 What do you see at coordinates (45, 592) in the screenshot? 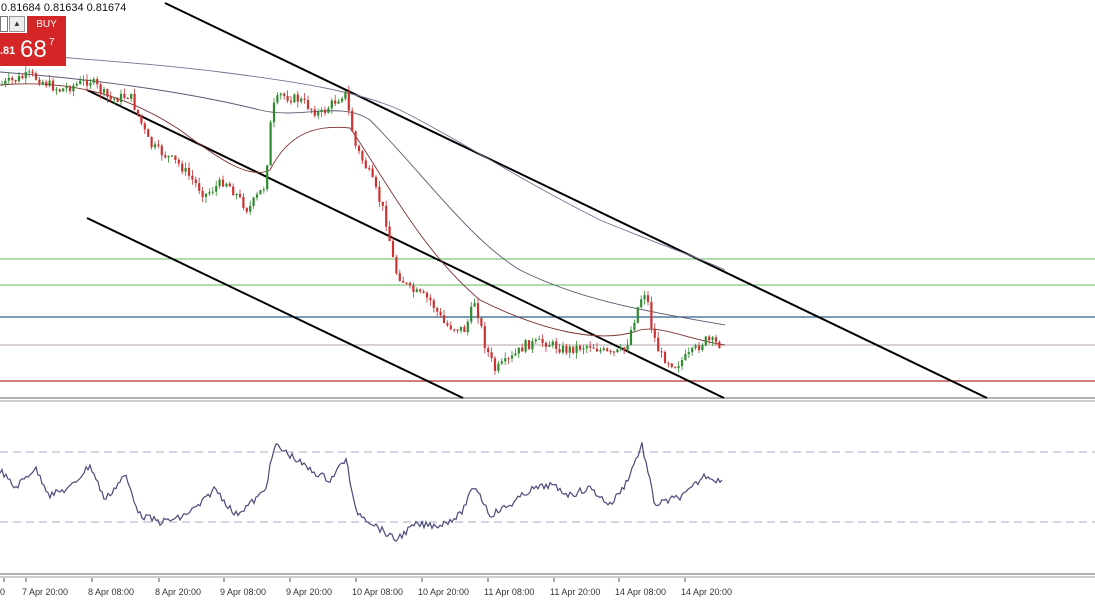
I see `time-axis-label: 7 Apr 20:00` at bounding box center [45, 592].